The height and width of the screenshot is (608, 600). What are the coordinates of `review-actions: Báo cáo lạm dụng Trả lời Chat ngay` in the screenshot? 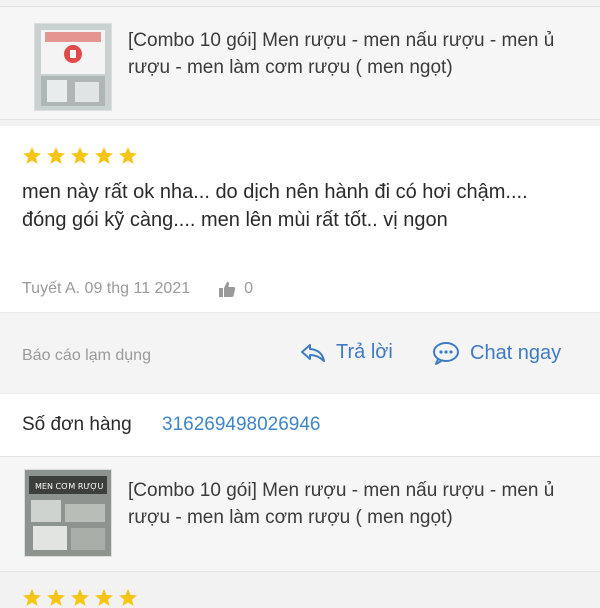 It's located at (300, 353).